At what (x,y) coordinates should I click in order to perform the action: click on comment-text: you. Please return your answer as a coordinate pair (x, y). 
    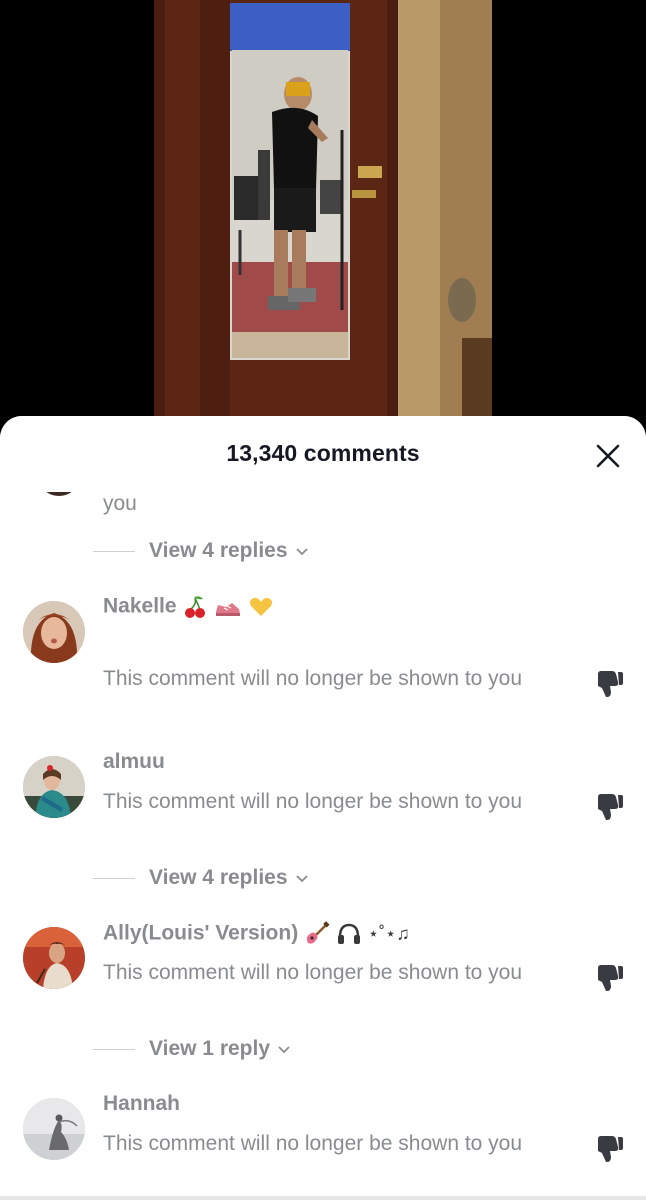
    Looking at the image, I should click on (120, 503).